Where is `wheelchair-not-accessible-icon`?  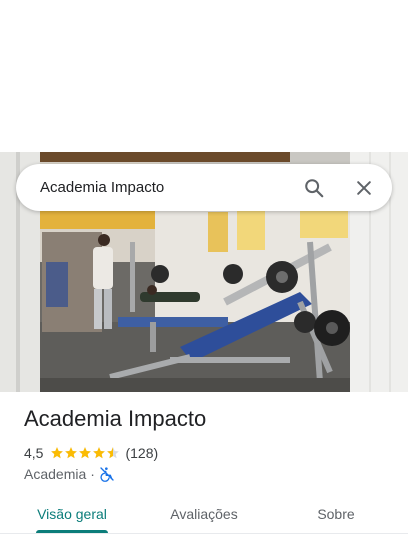 wheelchair-not-accessible-icon is located at coordinates (107, 474).